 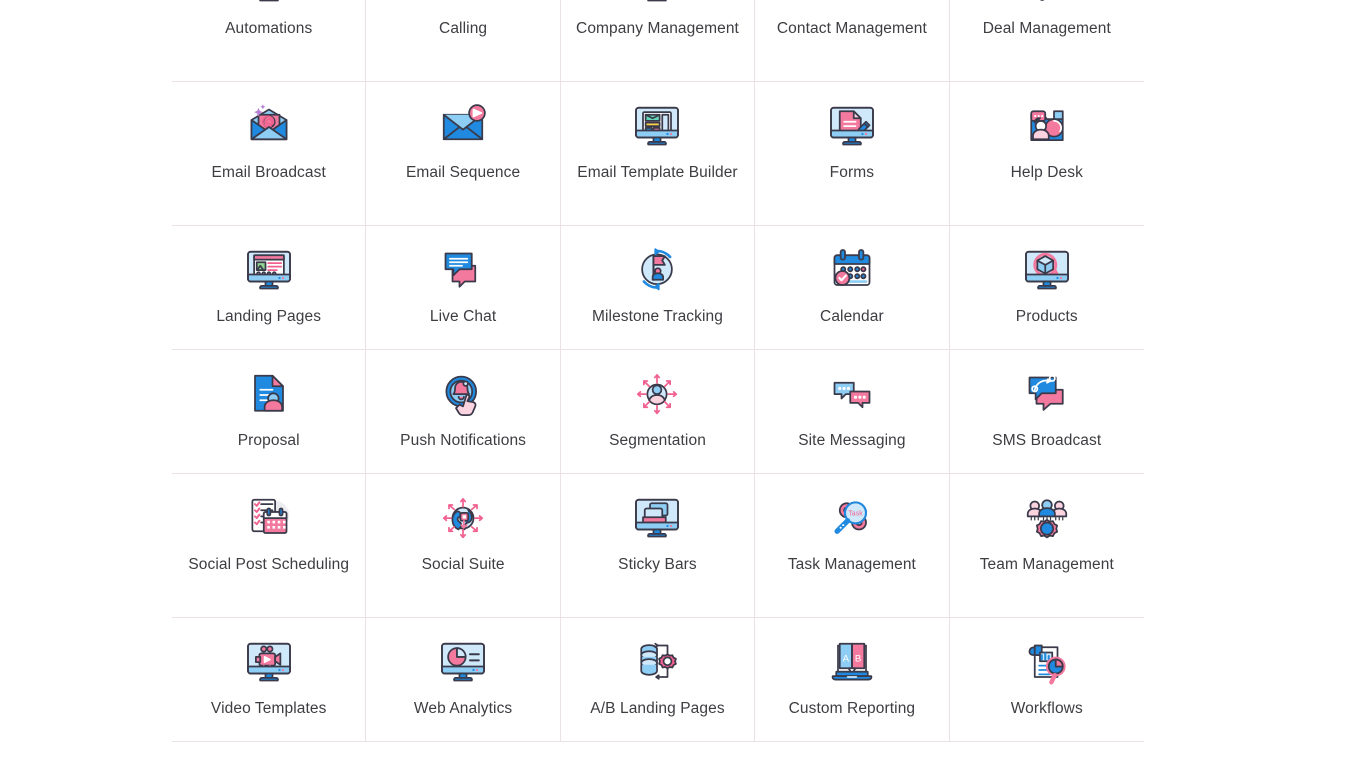 What do you see at coordinates (846, 658) in the screenshot?
I see `svg-text: A` at bounding box center [846, 658].